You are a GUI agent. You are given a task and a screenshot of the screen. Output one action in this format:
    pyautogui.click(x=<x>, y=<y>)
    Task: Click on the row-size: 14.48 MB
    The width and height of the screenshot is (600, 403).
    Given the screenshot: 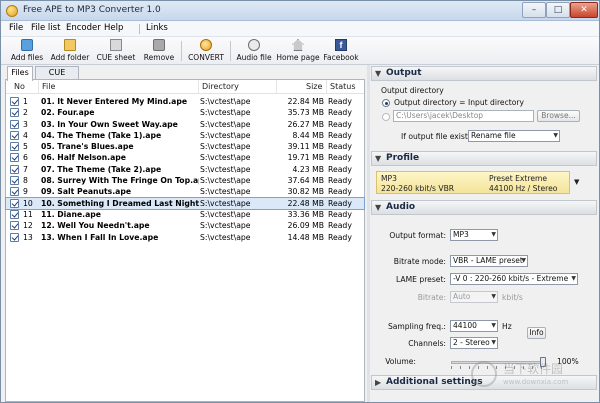 What is the action you would take?
    pyautogui.click(x=305, y=237)
    